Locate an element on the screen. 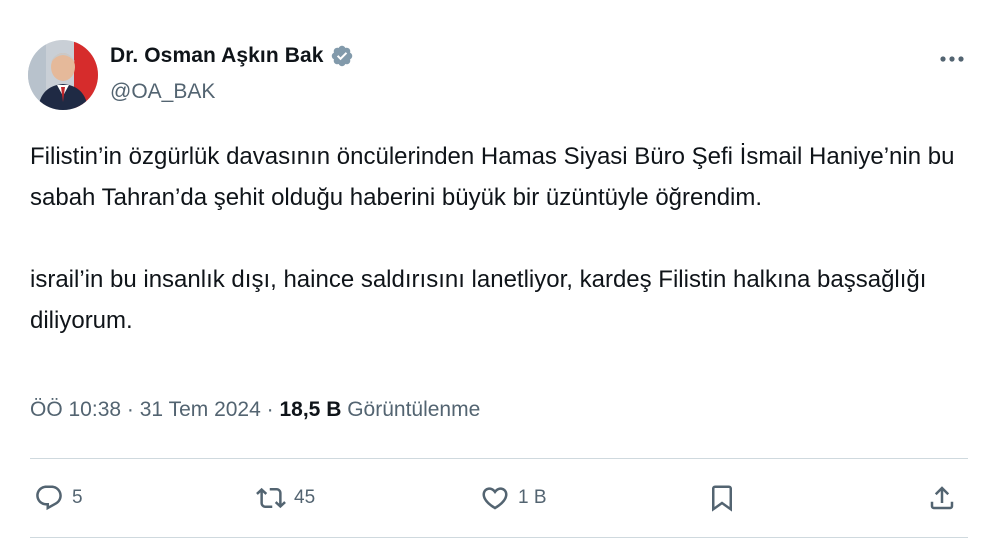  reply-button: 5 is located at coordinates (58, 498).